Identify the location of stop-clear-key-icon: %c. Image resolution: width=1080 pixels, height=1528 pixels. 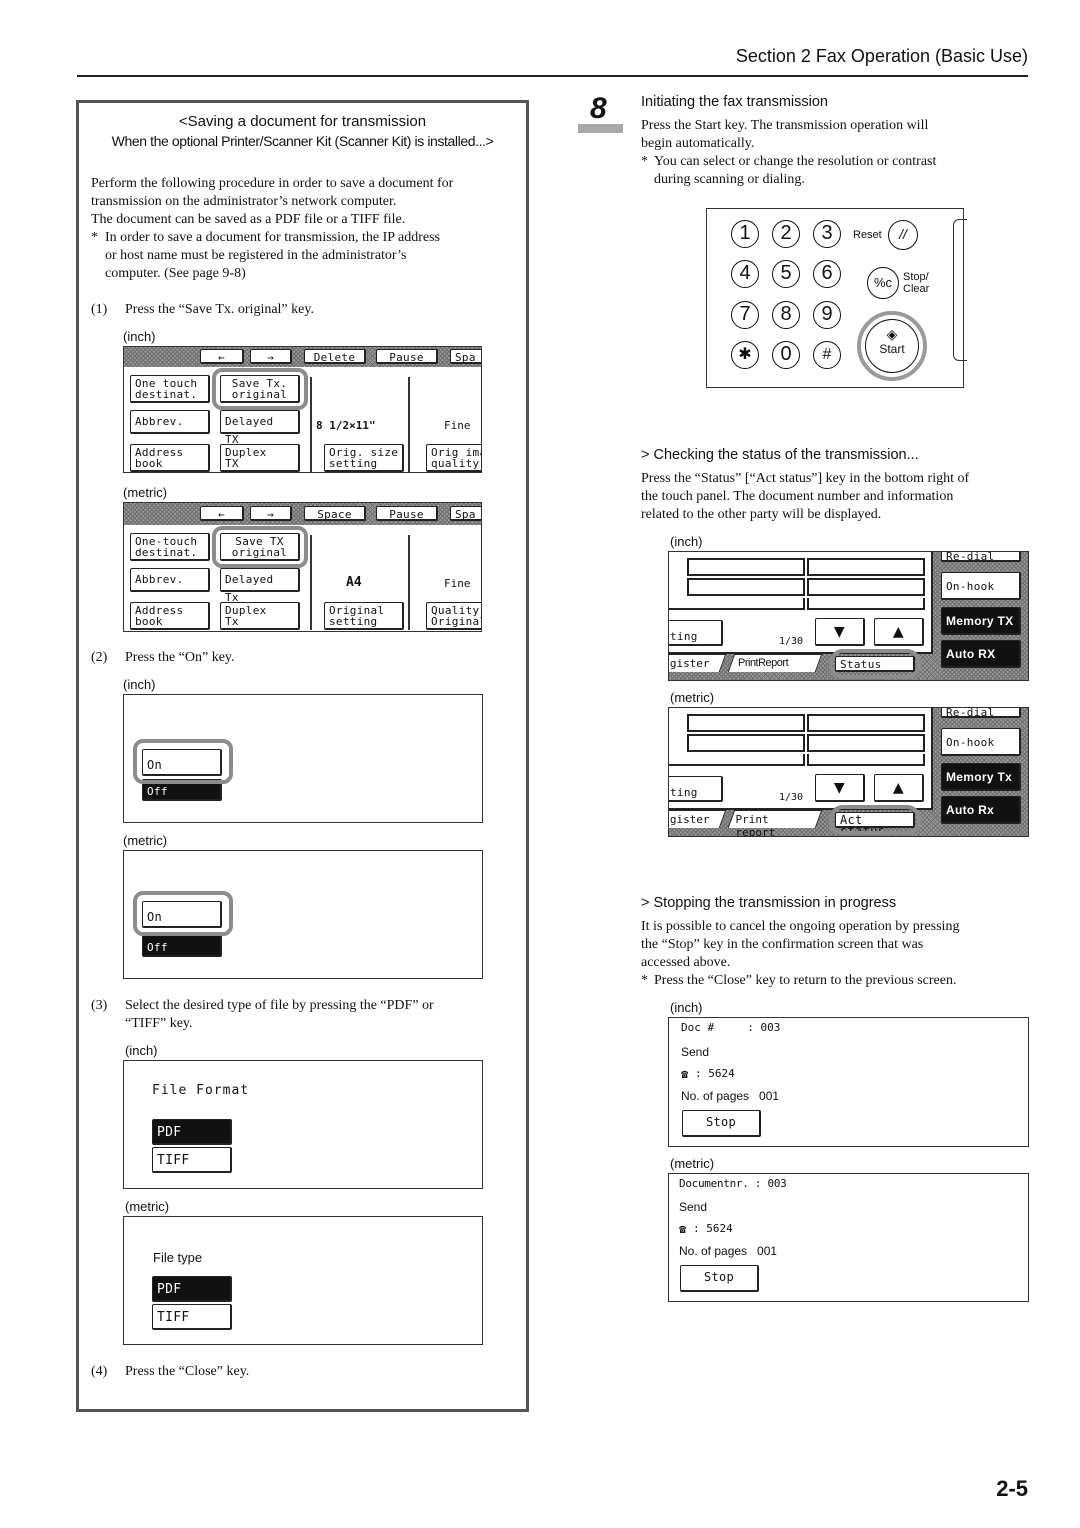
(883, 283).